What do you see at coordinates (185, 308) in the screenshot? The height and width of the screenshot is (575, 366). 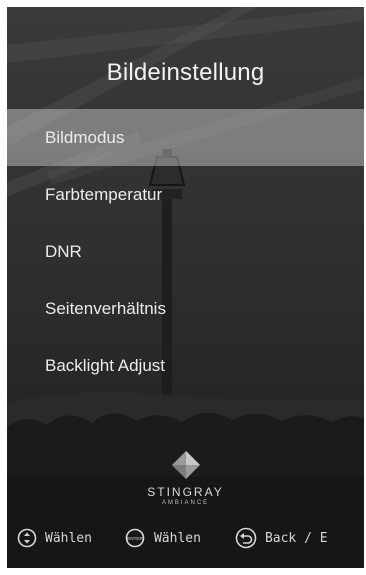 I see `menu-item-seitenverhaeltnis: Seitenverhältnis` at bounding box center [185, 308].